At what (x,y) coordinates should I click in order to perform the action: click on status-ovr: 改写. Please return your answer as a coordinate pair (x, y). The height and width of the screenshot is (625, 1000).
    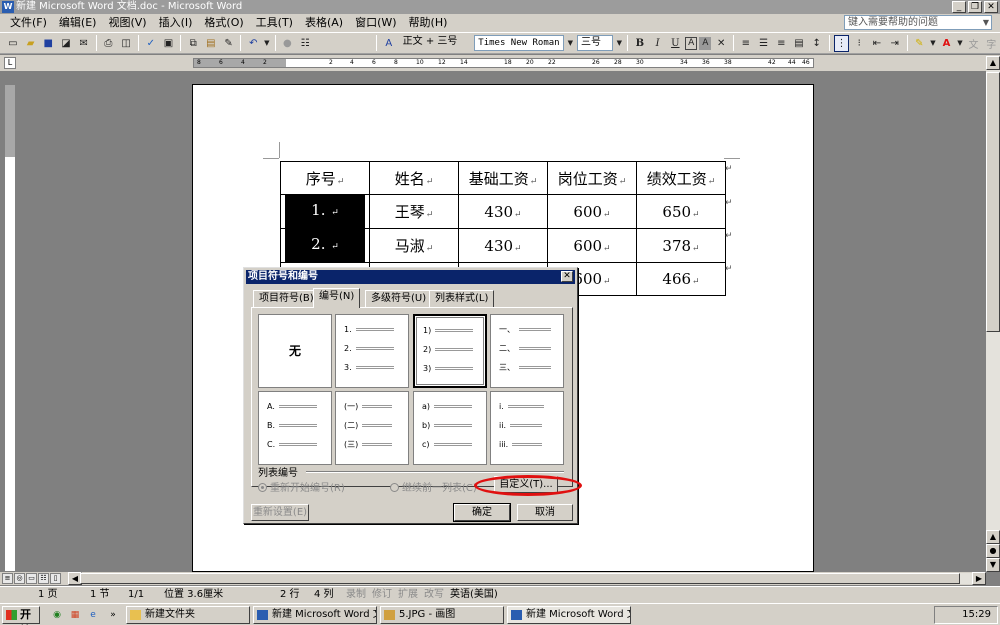
    Looking at the image, I should click on (434, 594).